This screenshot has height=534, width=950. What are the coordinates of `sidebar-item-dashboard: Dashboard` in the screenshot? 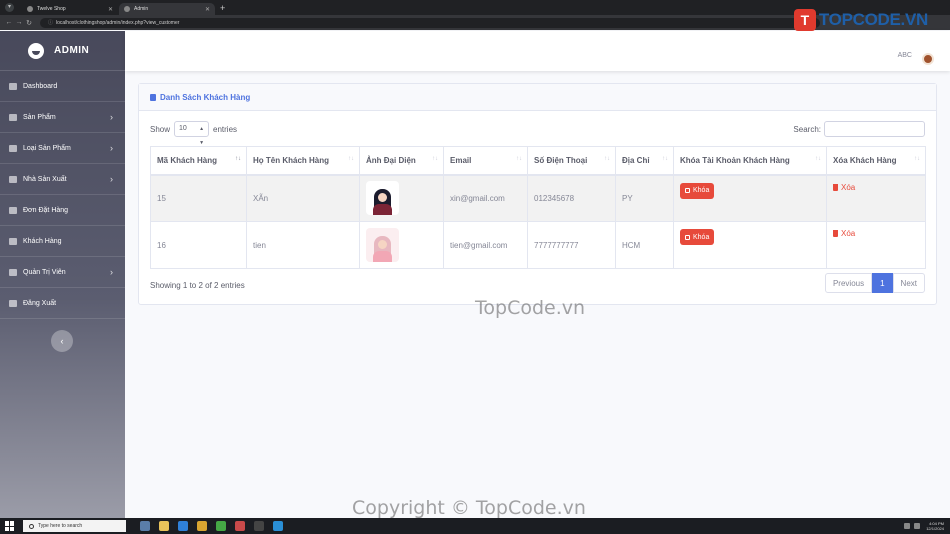 It's located at (62, 86).